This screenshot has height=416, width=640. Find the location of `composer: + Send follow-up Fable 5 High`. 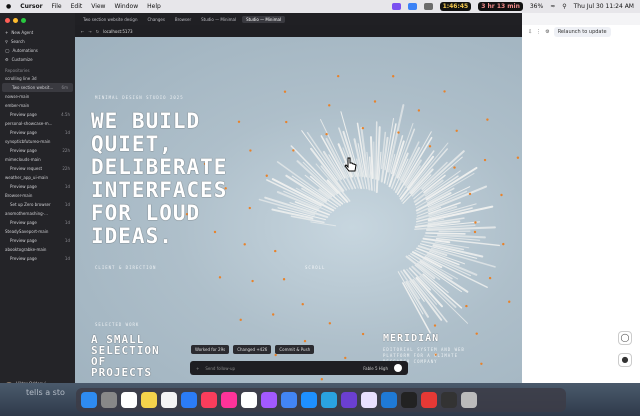

composer: + Send follow-up Fable 5 High is located at coordinates (299, 368).